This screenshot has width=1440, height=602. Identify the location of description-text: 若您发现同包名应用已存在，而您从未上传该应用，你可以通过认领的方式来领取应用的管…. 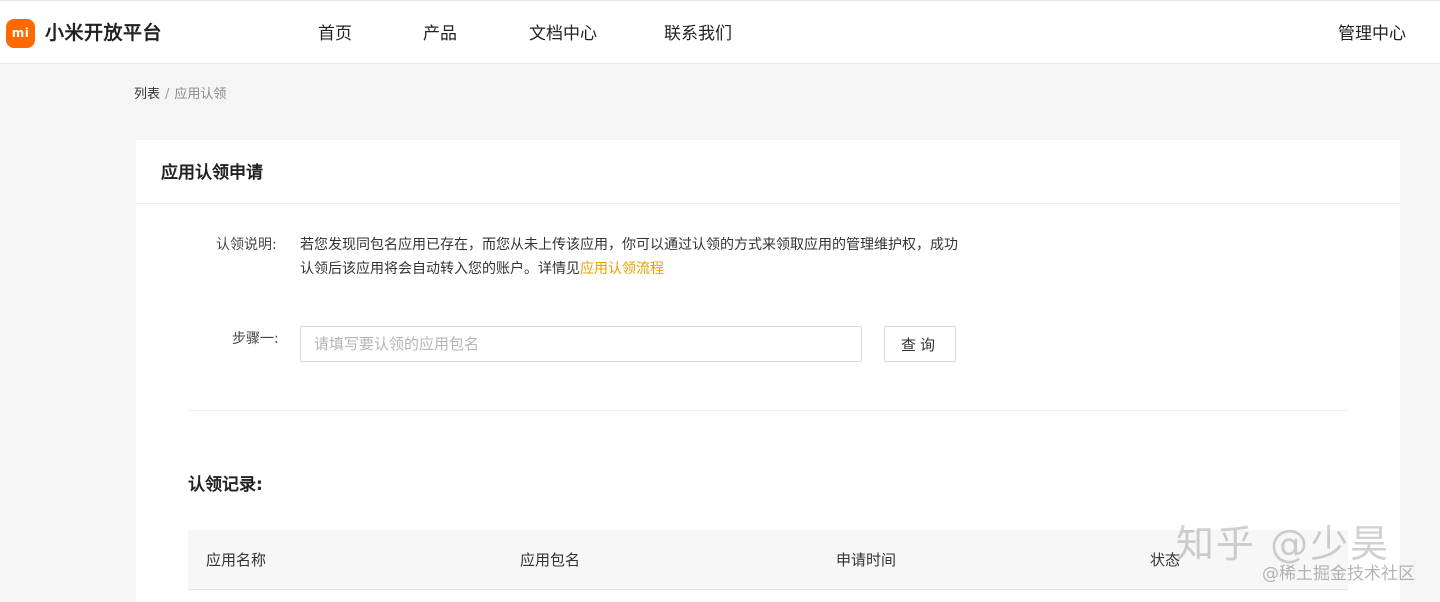
(630, 257).